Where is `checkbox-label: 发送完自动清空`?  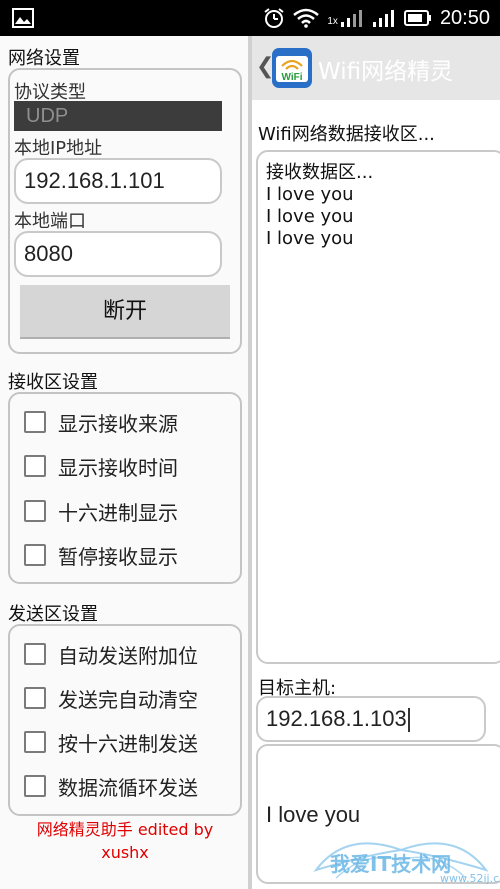 checkbox-label: 发送完自动清空 is located at coordinates (128, 699).